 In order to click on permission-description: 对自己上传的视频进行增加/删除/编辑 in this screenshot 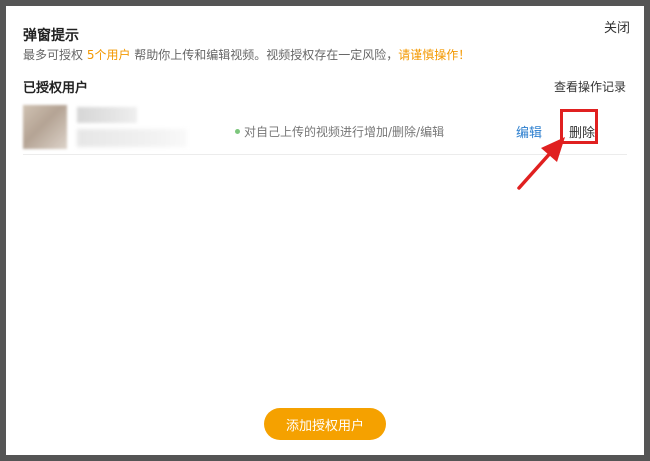, I will do `click(339, 131)`.